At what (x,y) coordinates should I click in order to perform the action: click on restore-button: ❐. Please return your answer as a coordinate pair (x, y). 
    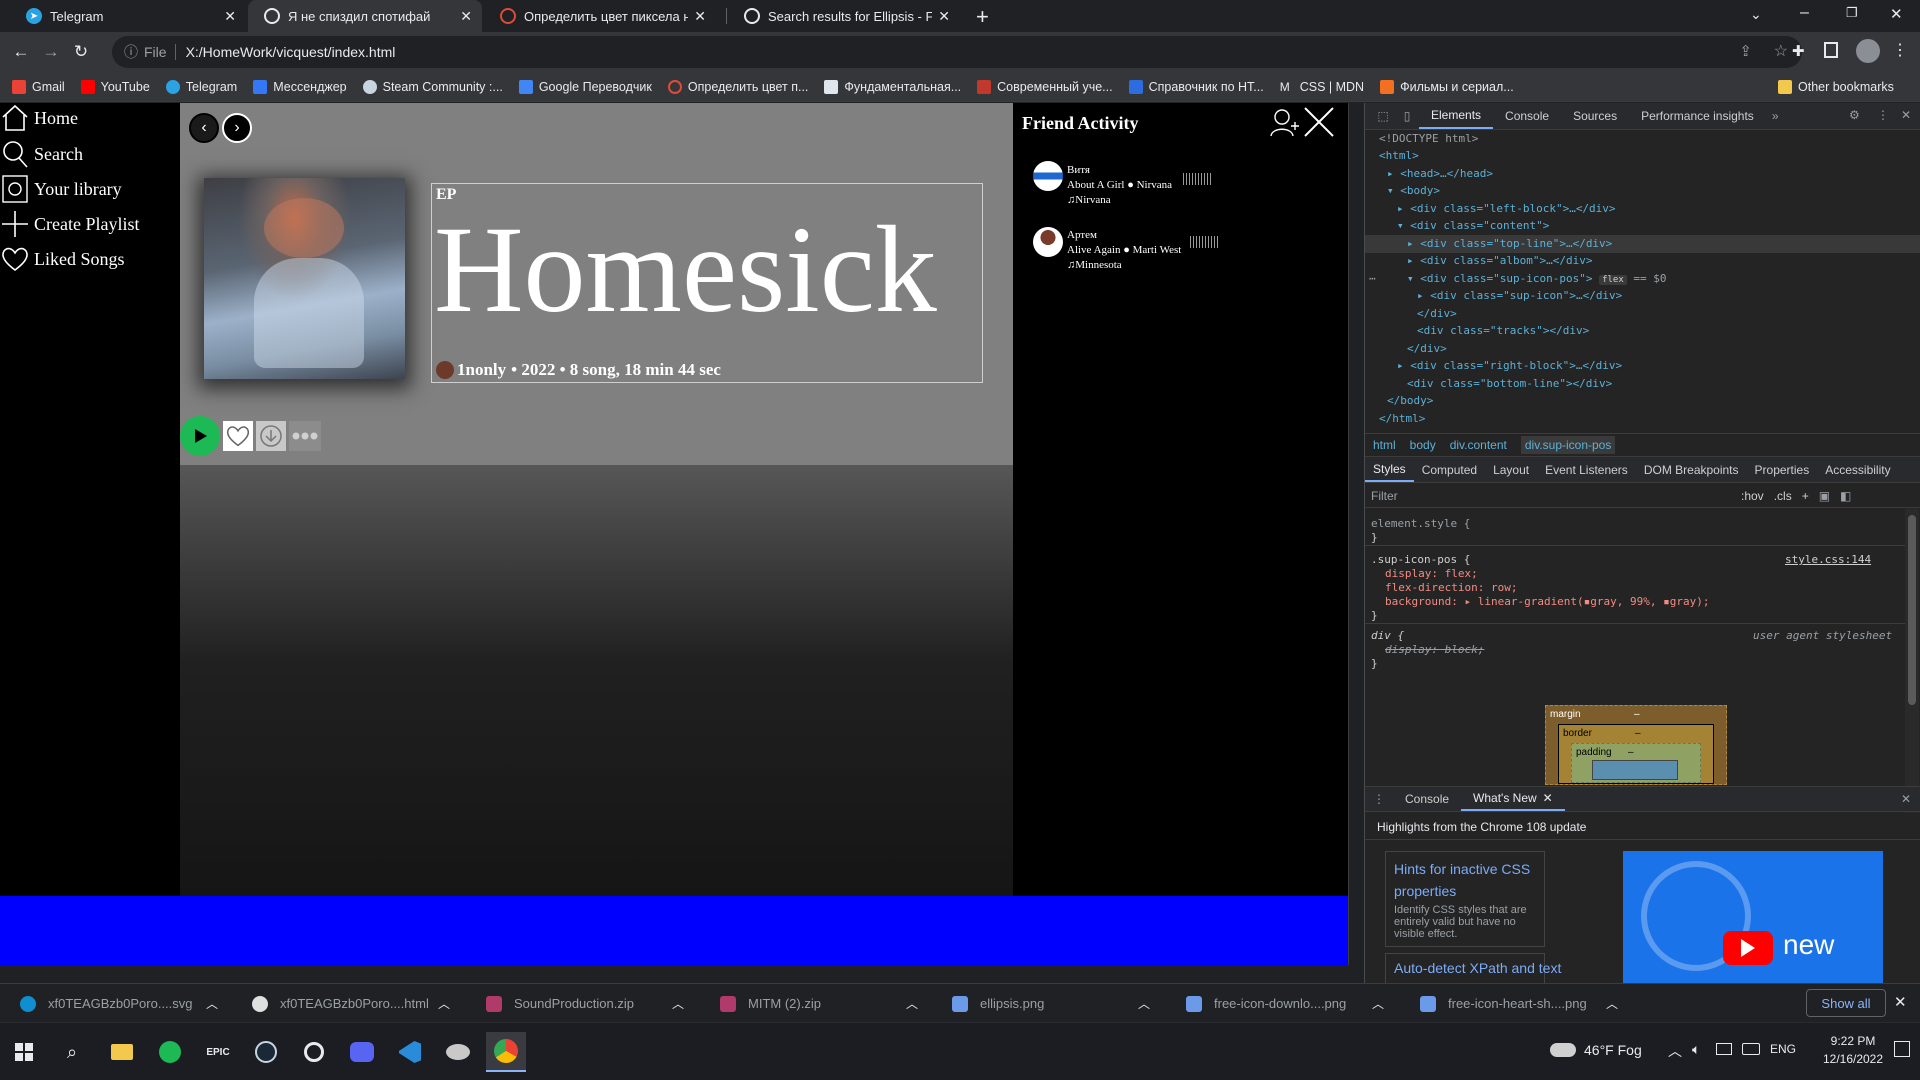
    Looking at the image, I should click on (1852, 13).